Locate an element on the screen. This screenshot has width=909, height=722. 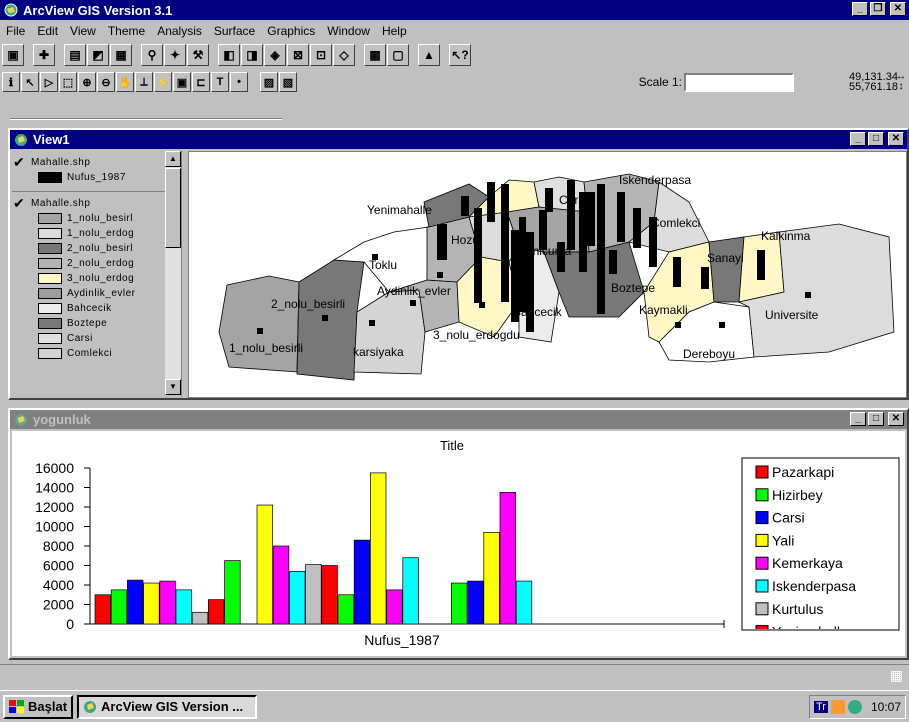
edit-legend-icon: ◩ is located at coordinates (98, 55).